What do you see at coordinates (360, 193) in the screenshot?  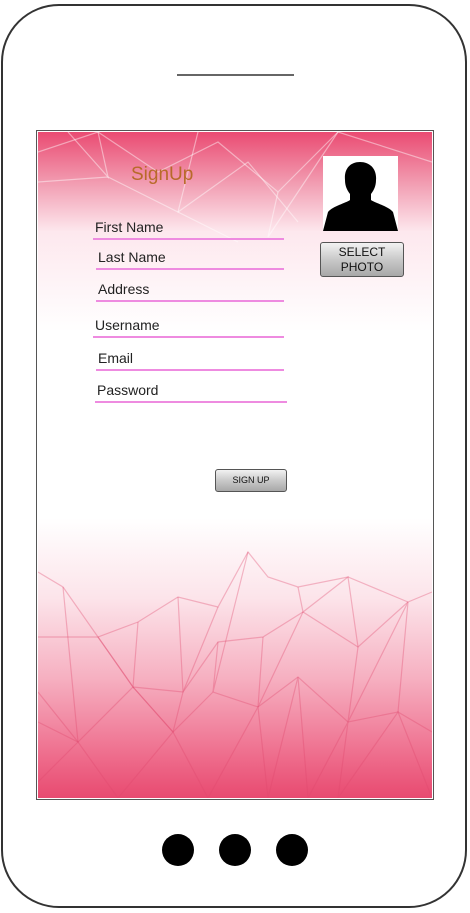 I see `user-silhouette-icon` at bounding box center [360, 193].